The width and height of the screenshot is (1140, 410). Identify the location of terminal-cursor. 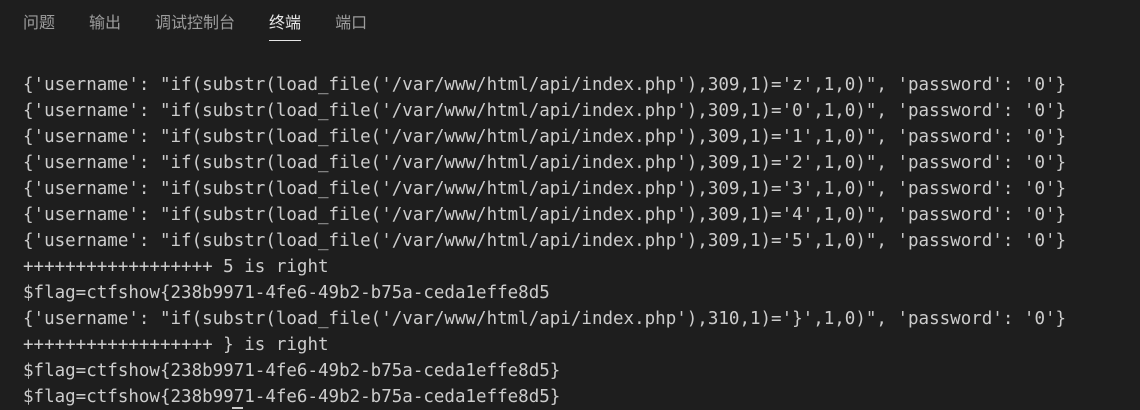
(237, 408).